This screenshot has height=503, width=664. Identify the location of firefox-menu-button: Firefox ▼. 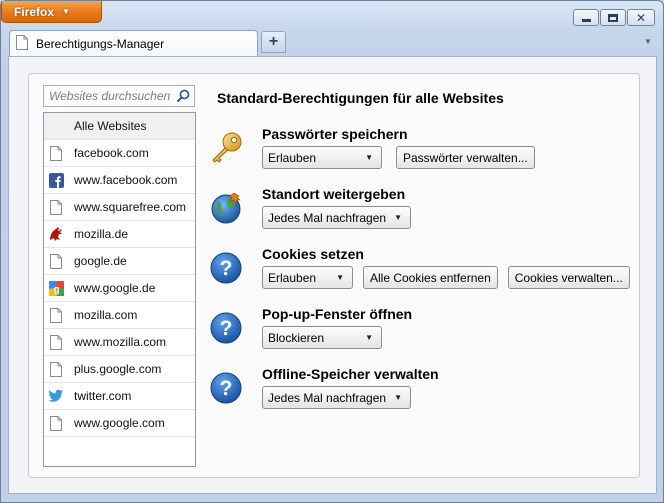
(51, 12).